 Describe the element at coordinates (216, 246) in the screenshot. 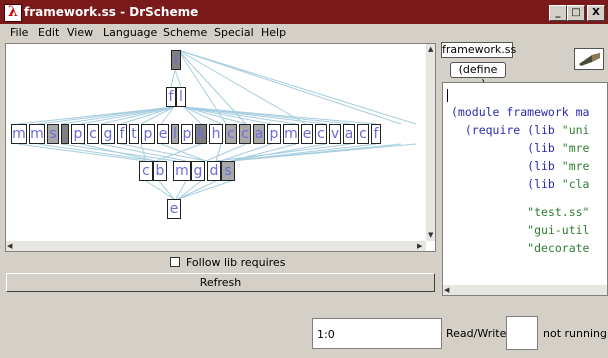

I see `graph-horizontal-scrollbar: ◀ ▶` at that location.